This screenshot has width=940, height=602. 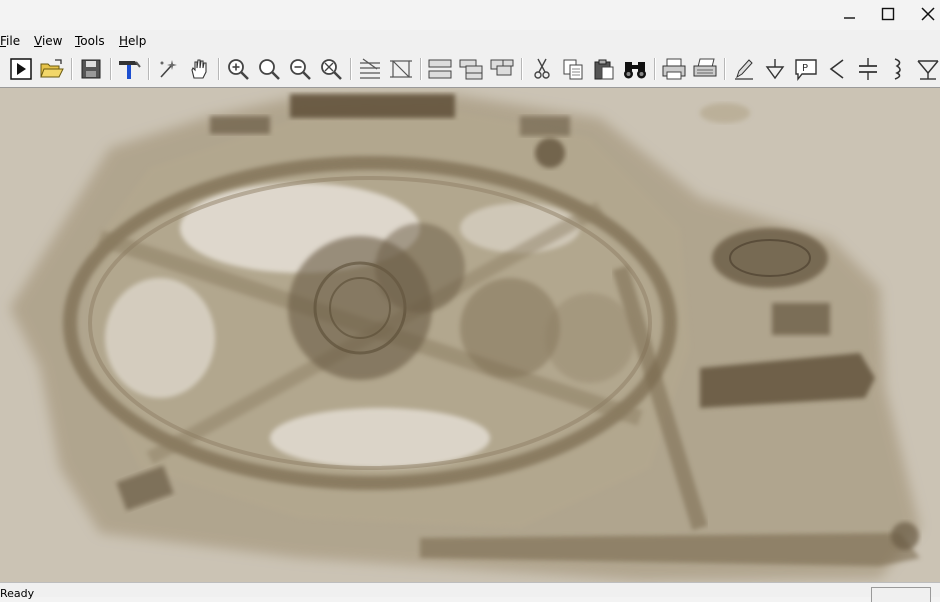 I want to click on print-button, so click(x=674, y=69).